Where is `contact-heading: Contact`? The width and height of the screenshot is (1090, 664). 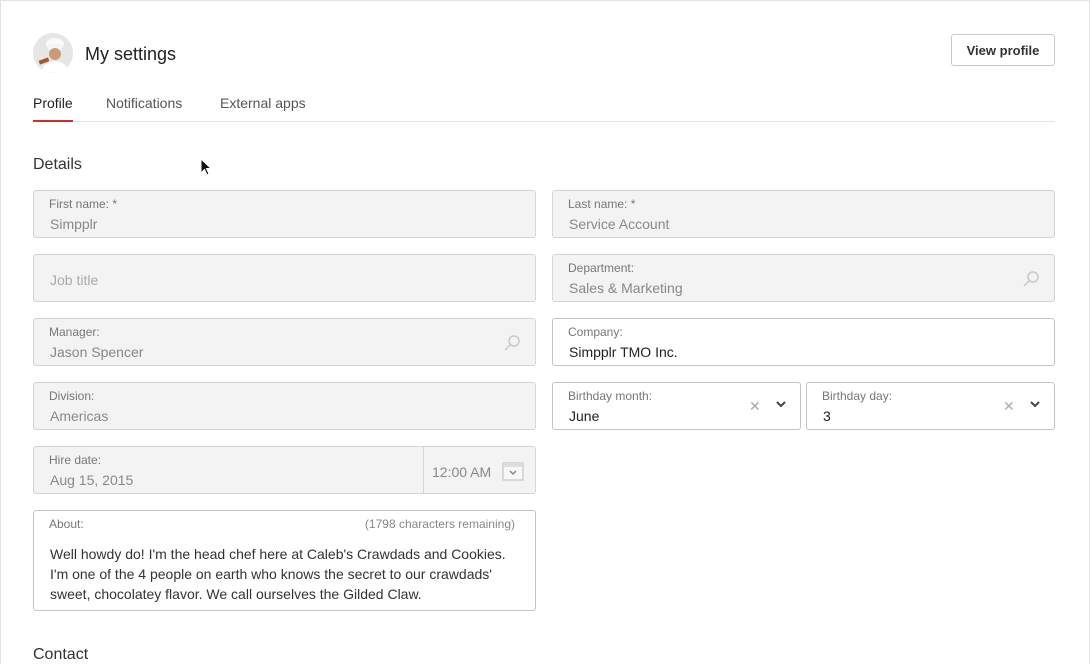
contact-heading: Contact is located at coordinates (61, 654).